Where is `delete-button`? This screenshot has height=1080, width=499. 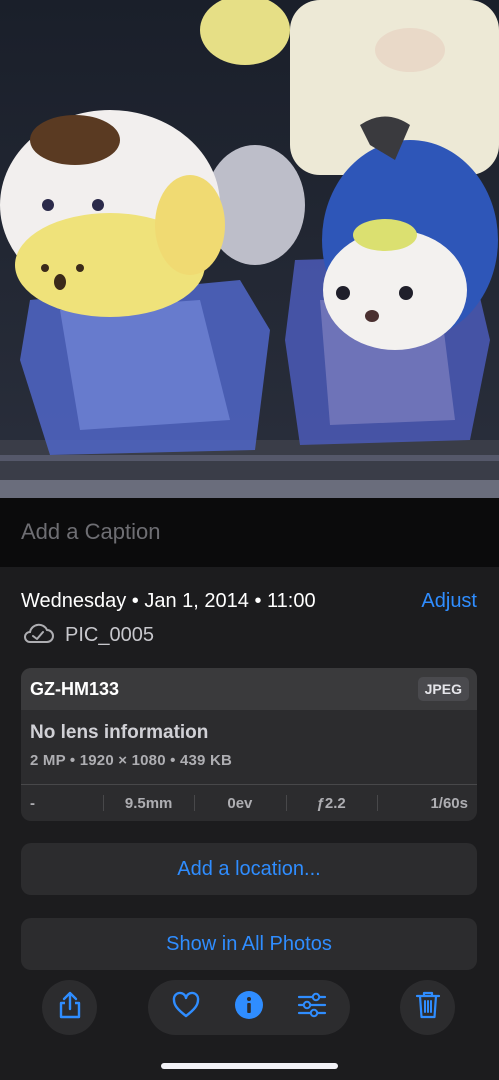 delete-button is located at coordinates (427, 1007).